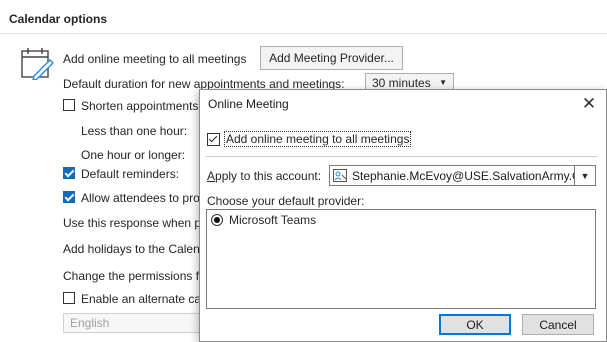 This screenshot has height=342, width=607. Describe the element at coordinates (133, 155) in the screenshot. I see `one-hour-label: One hour or longer:` at that location.